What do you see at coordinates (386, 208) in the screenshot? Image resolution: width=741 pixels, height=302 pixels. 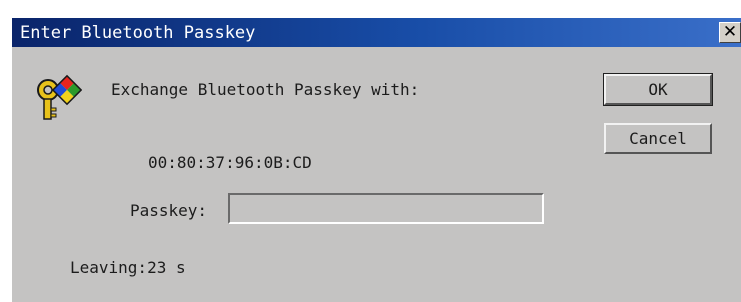 I see `passkey-input` at bounding box center [386, 208].